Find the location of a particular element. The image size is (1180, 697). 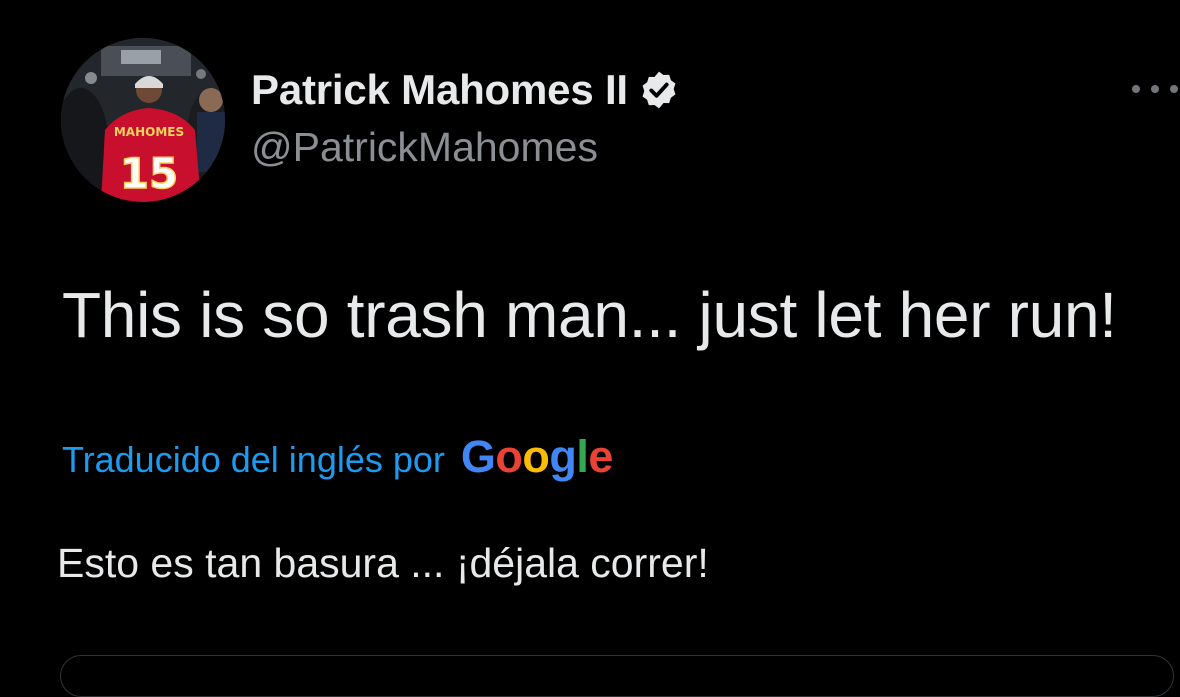

translation-attribution: Traducido del inglés por Google is located at coordinates (337, 460).